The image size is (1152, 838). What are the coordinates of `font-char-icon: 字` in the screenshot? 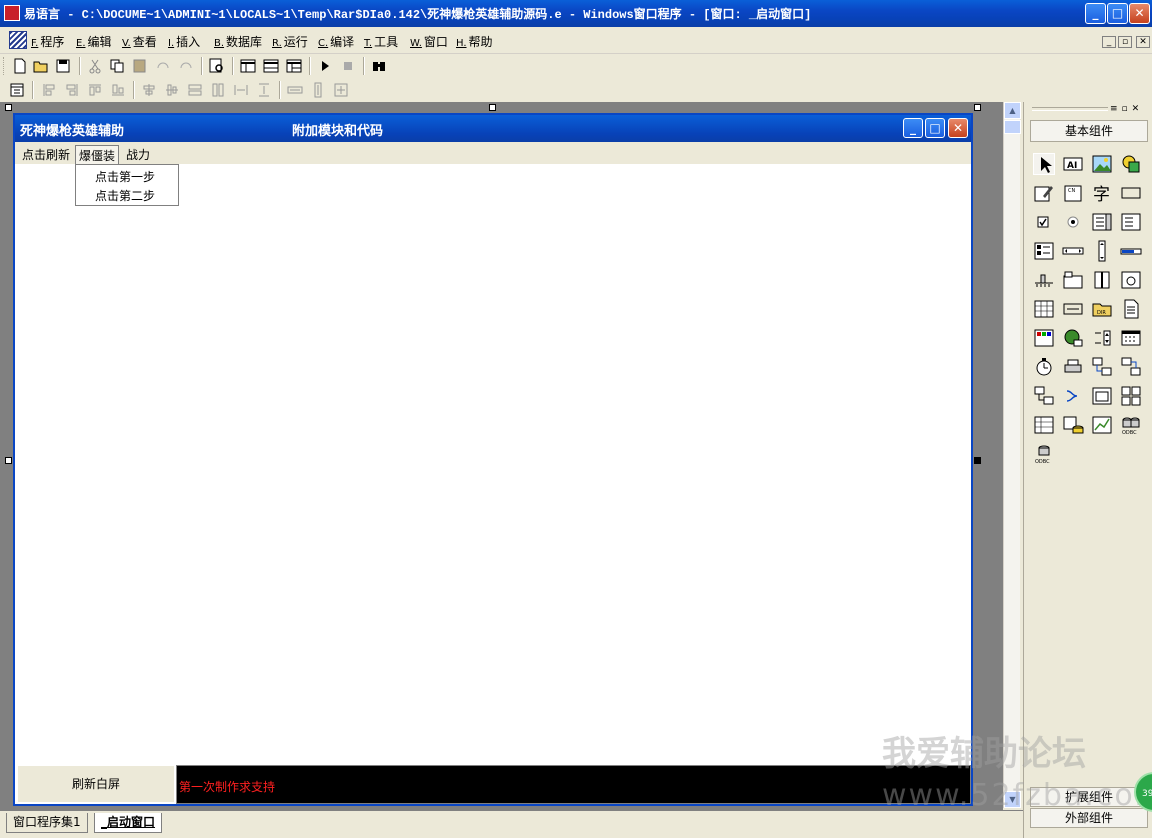 It's located at (1102, 193).